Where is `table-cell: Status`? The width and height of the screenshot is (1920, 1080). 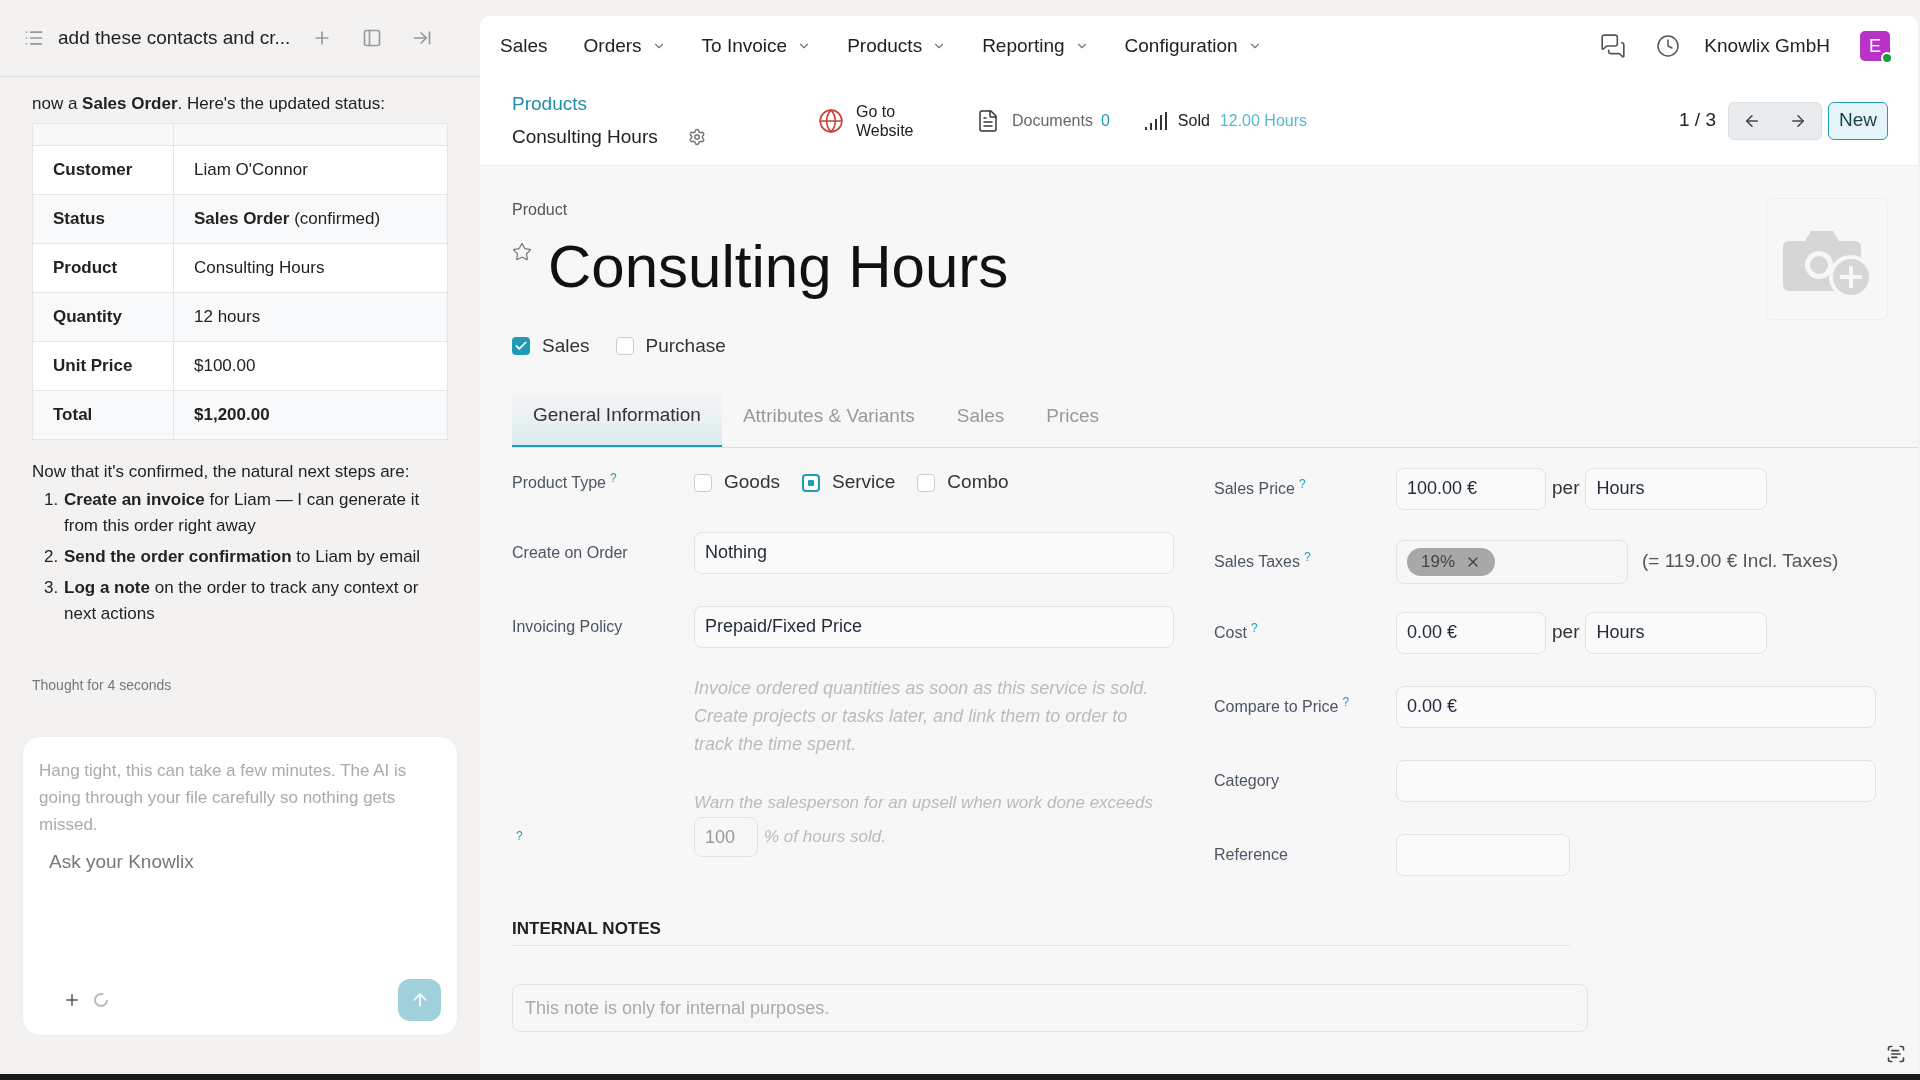 table-cell: Status is located at coordinates (103, 219).